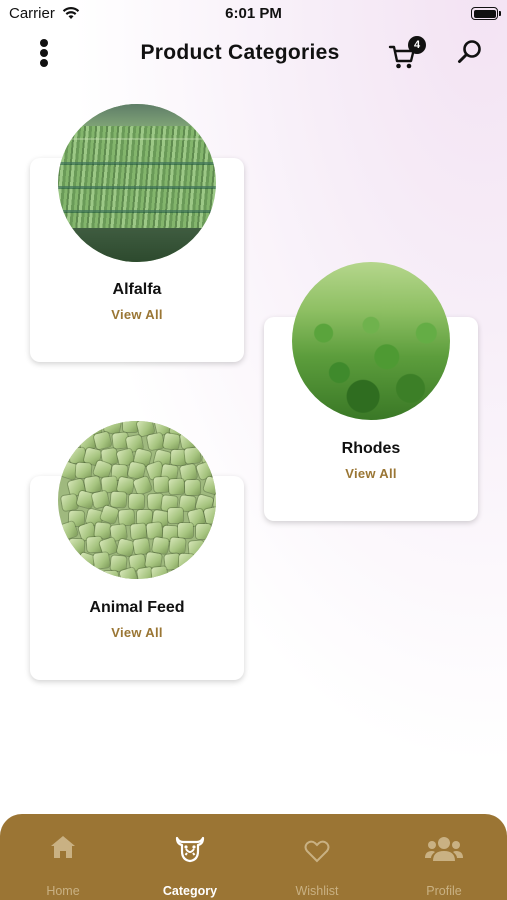 This screenshot has height=900, width=507. I want to click on app-header: Product Categories 4, so click(253, 53).